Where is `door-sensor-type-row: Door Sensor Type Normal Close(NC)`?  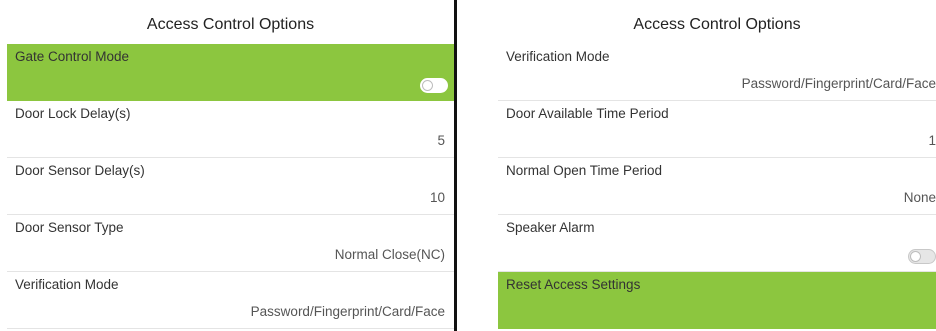 door-sensor-type-row: Door Sensor Type Normal Close(NC) is located at coordinates (230, 243).